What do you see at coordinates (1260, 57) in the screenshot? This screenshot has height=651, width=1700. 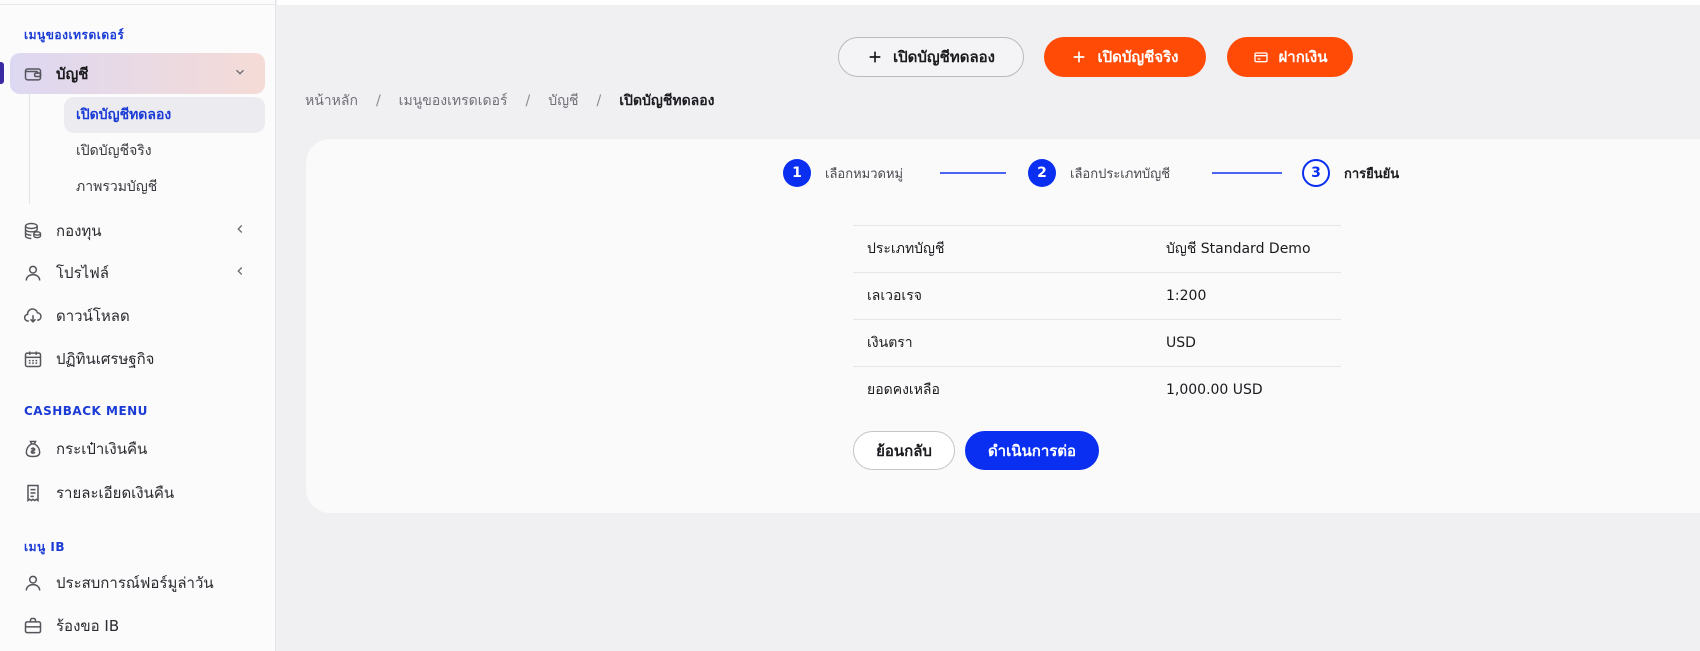 I see `credit-card-icon` at bounding box center [1260, 57].